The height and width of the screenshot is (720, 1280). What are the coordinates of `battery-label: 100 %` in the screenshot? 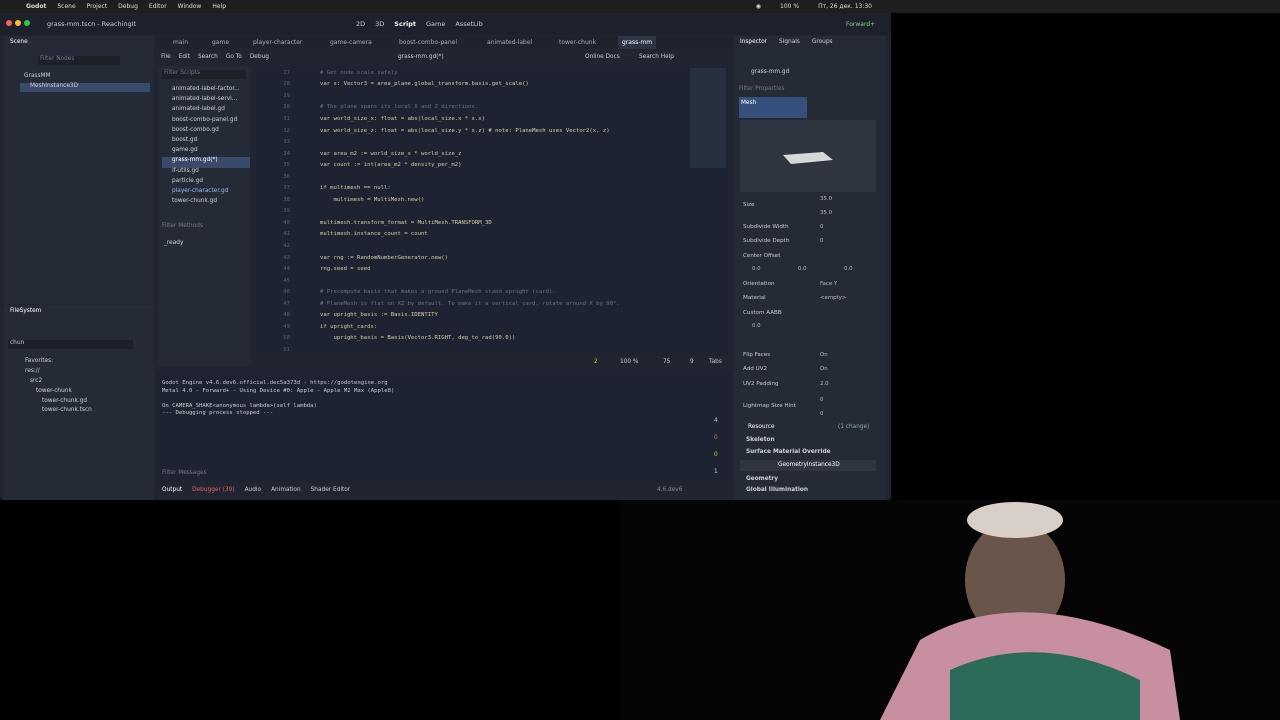 It's located at (789, 6).